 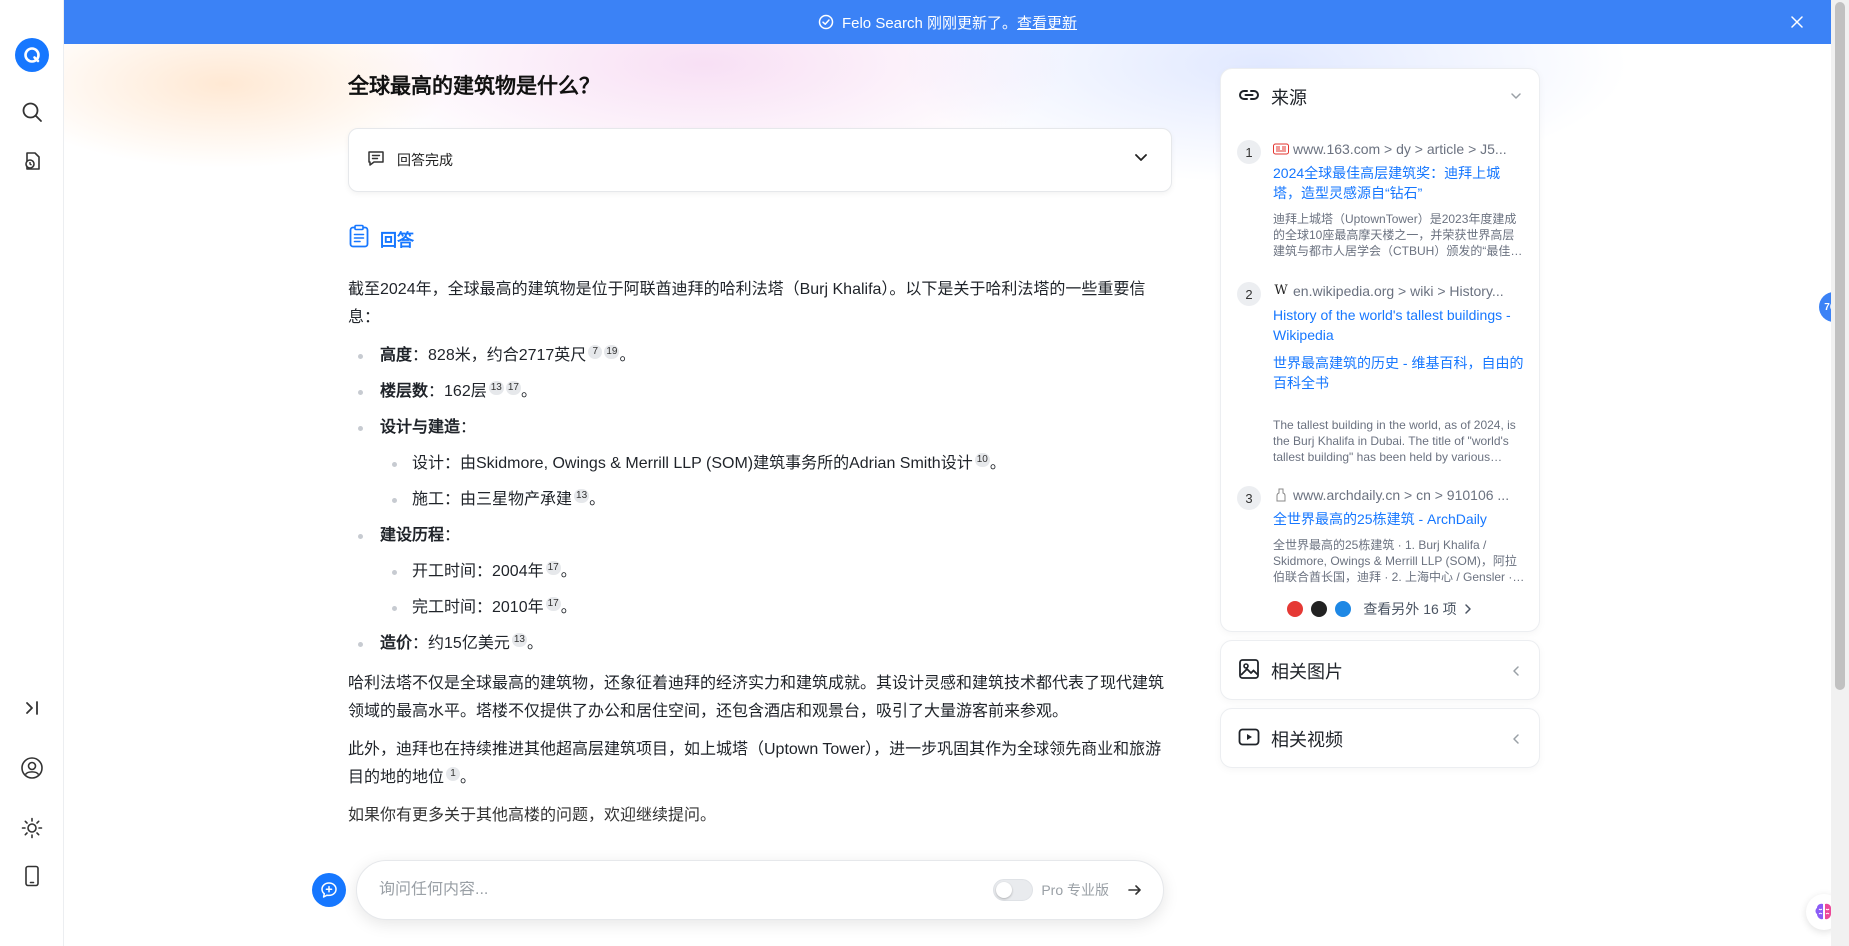 I want to click on more-sources-label: 查看另外 16 项, so click(x=1410, y=609).